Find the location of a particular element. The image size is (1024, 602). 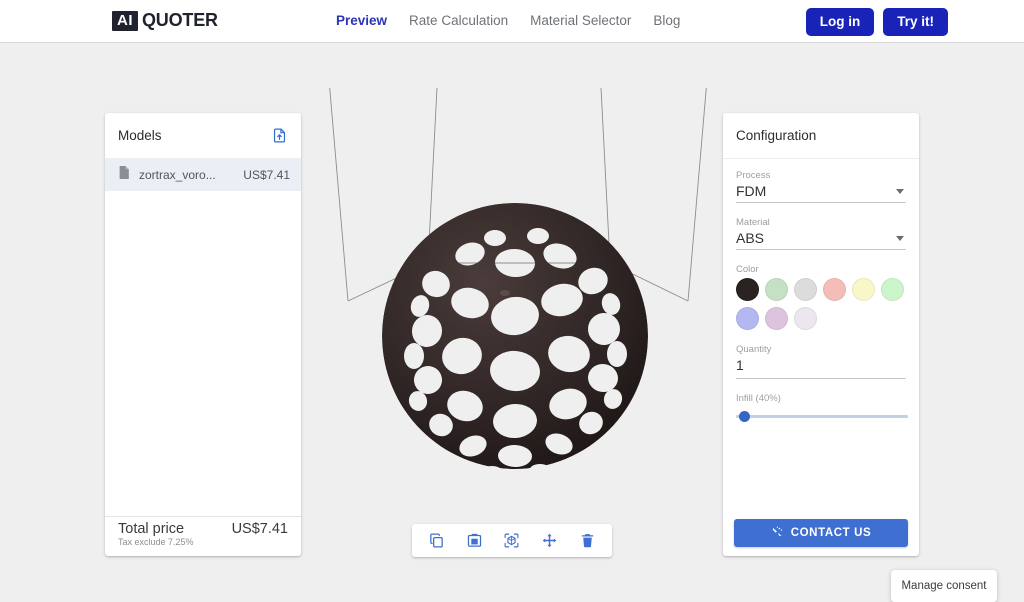

try-it-button: Try it! is located at coordinates (915, 22).